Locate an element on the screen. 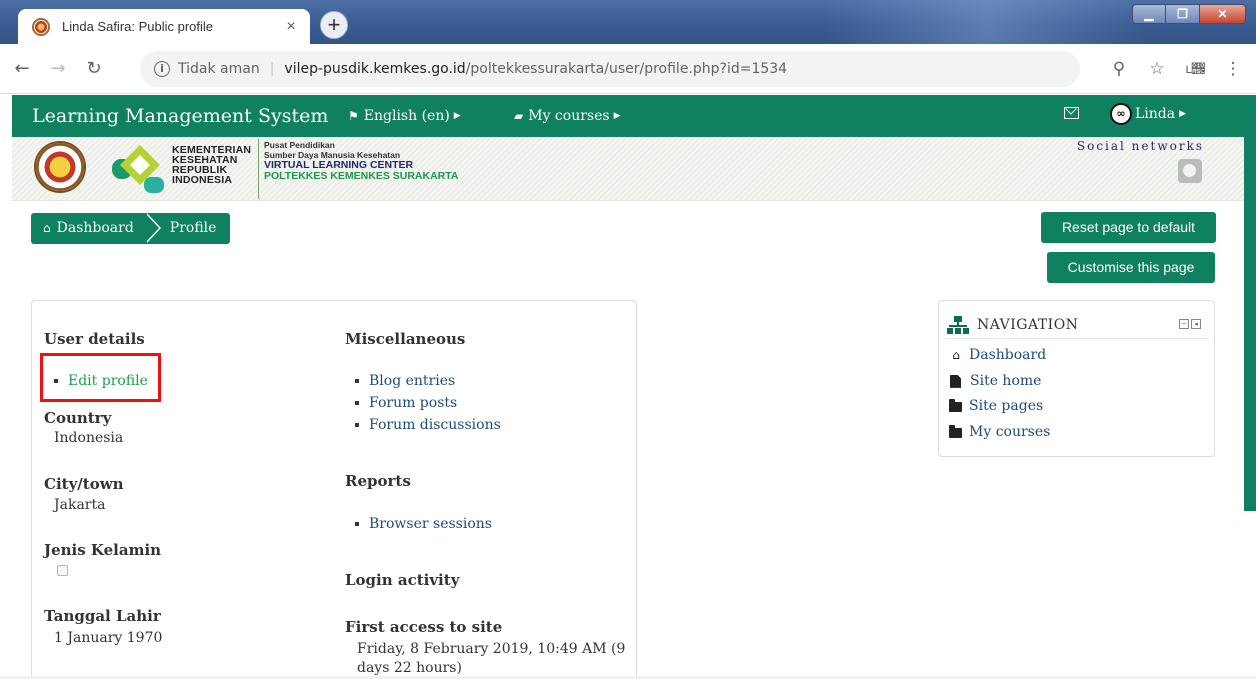 The width and height of the screenshot is (1256, 679). toolbar-right: ⚲ ☆ ʟ𐩜 ⋮ is located at coordinates (1178, 69).